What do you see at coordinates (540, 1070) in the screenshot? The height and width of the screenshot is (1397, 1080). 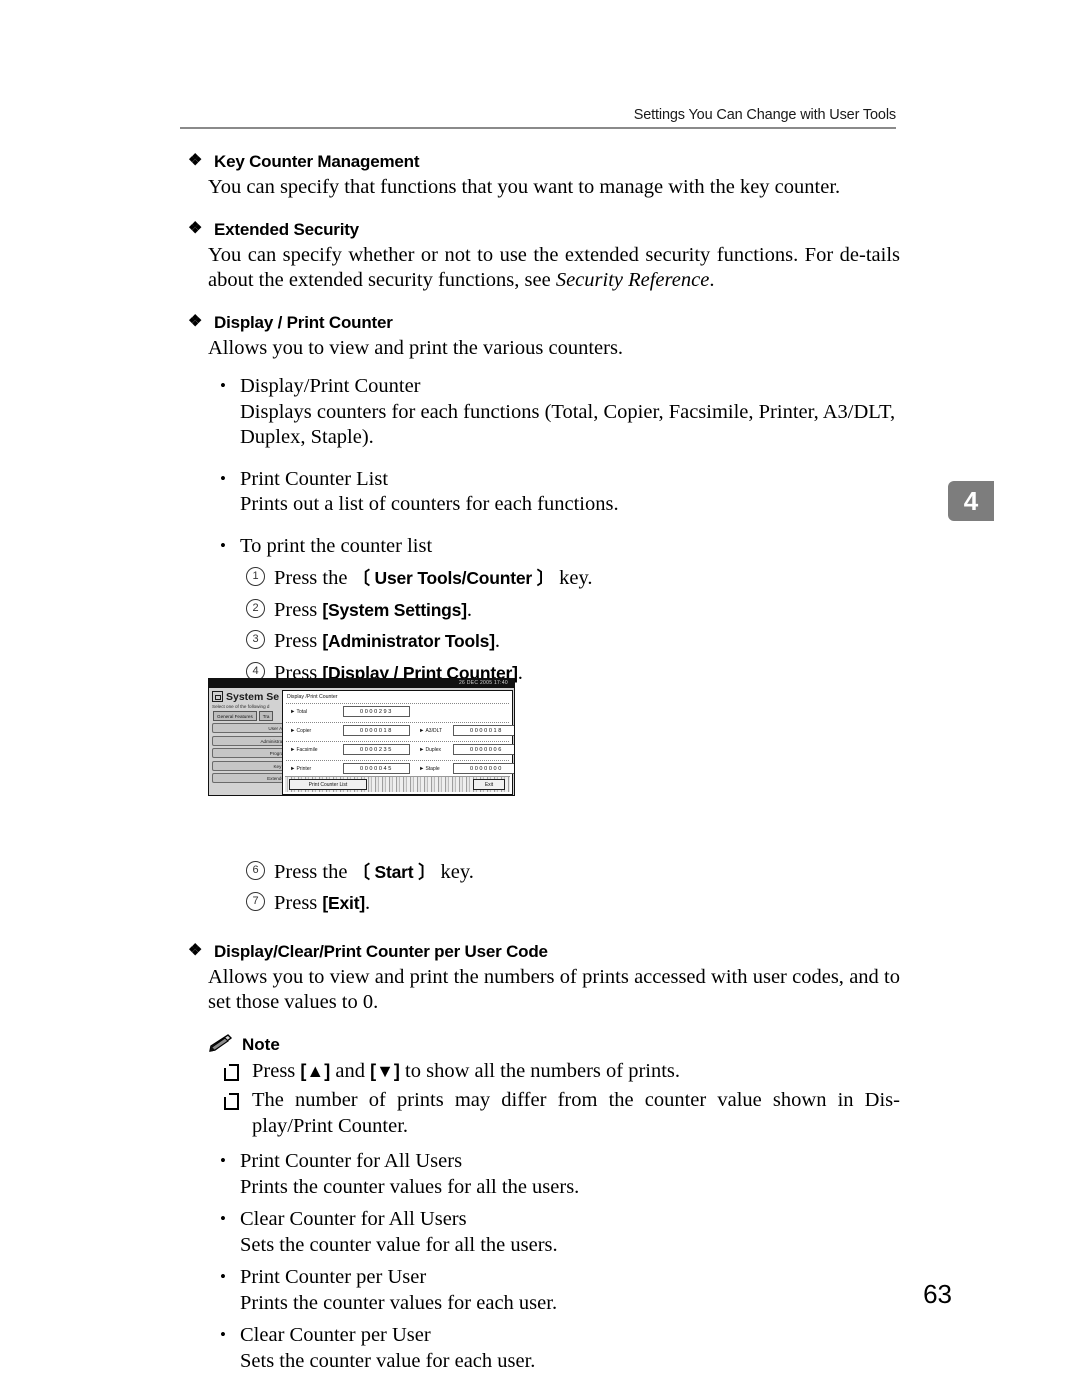 I see `note-text-post: to show all the numbers of prints.` at bounding box center [540, 1070].